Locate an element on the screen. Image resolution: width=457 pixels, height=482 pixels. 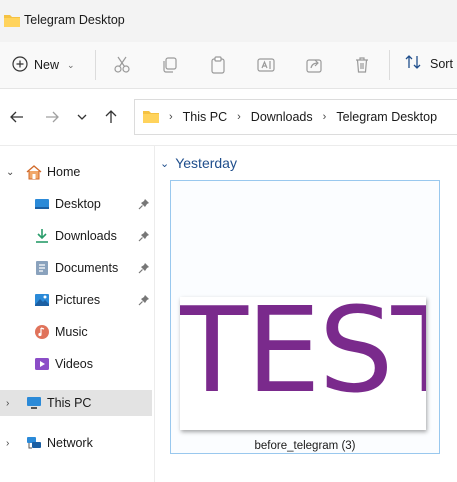
delete-icon is located at coordinates (362, 65).